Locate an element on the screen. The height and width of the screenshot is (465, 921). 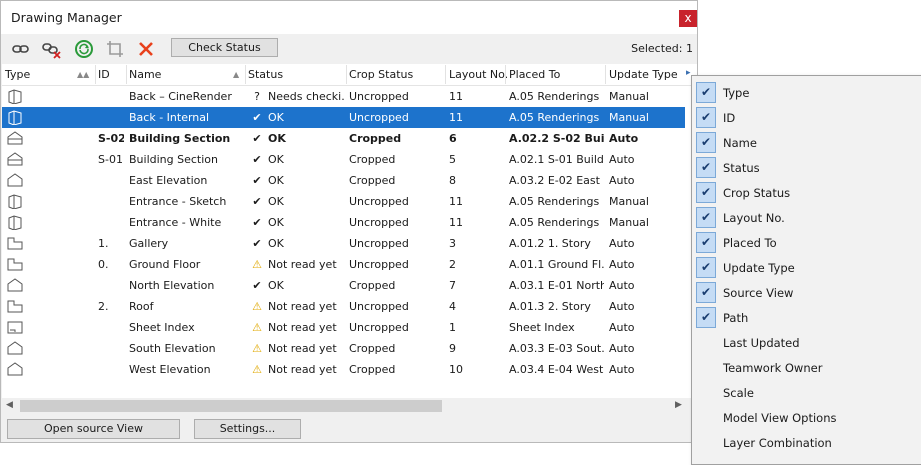
menu-item-column: ✔ Placed To is located at coordinates (806, 242).